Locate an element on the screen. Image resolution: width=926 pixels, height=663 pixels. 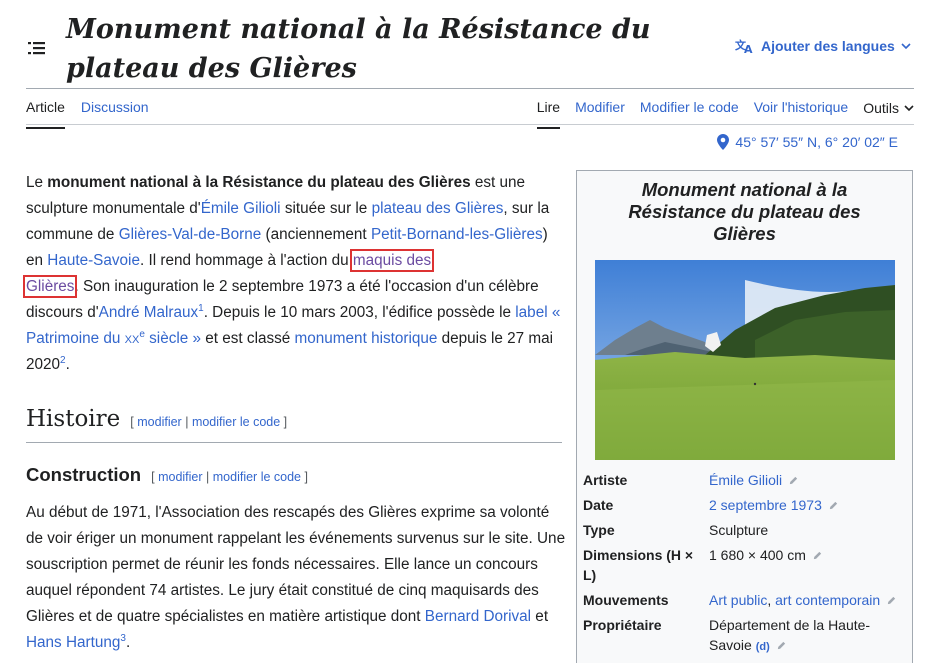
row-label: Artiste is located at coordinates (605, 480).